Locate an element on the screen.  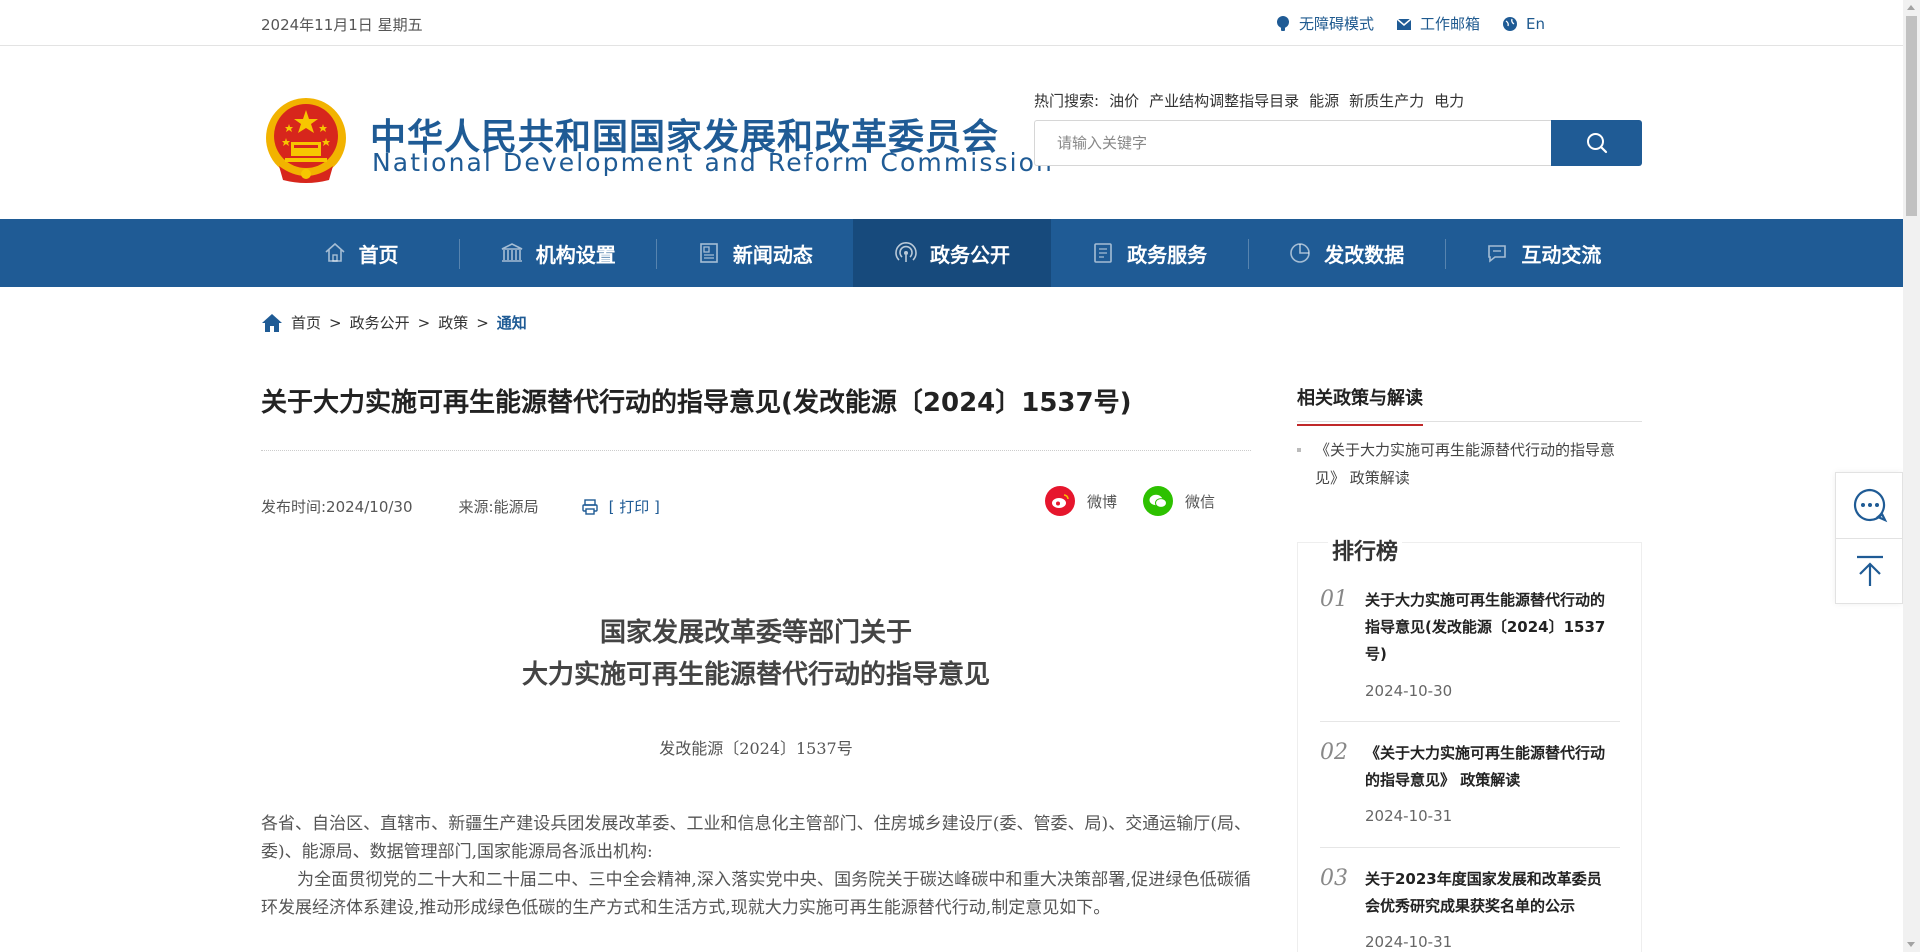
breadcrumb: 首页 > 政务公开 > 政策 > 通知 is located at coordinates (394, 322).